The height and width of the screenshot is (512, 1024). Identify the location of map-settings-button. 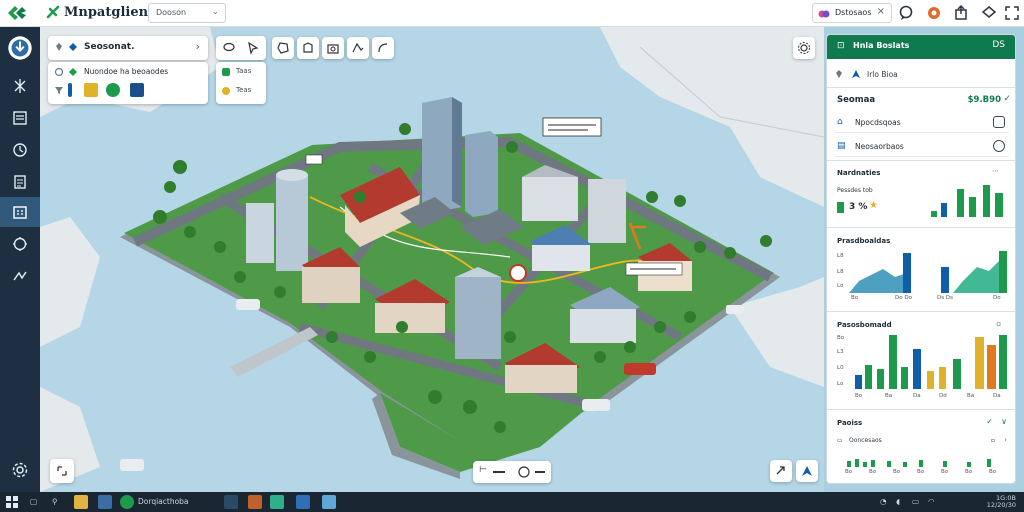
(804, 48).